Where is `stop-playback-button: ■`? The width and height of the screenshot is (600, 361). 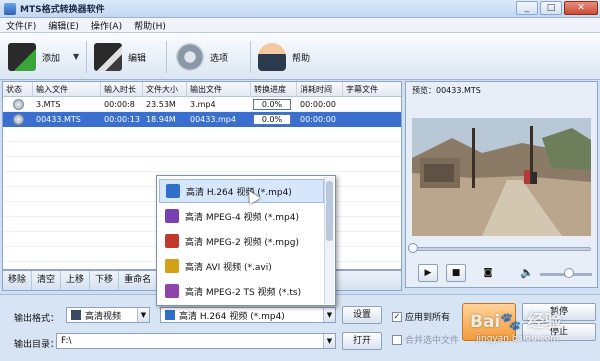 stop-playback-button: ■ is located at coordinates (456, 273).